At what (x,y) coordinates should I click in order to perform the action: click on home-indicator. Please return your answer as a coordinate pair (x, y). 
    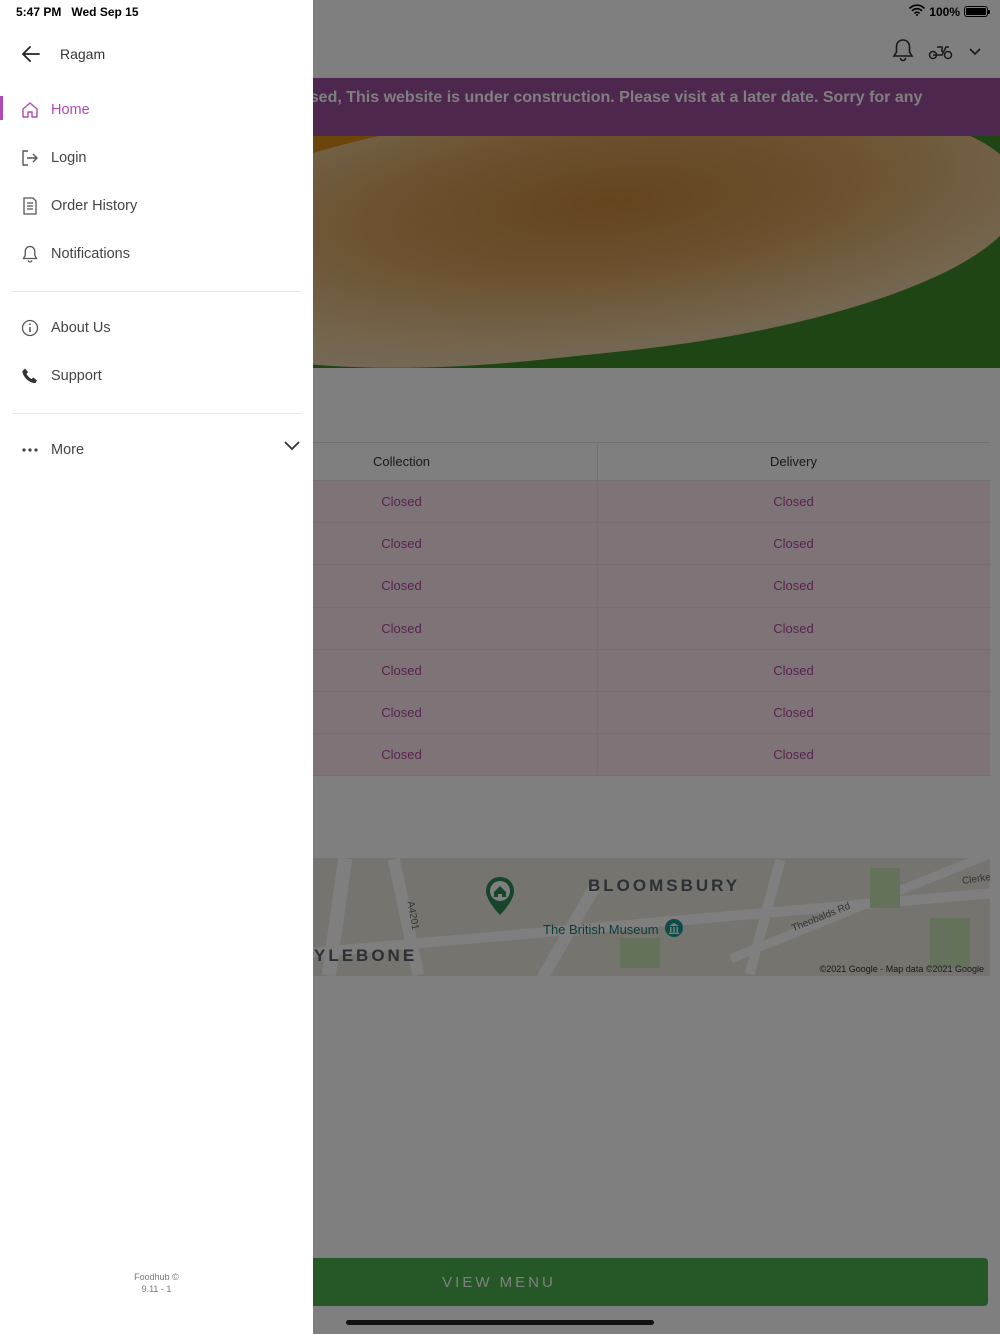
    Looking at the image, I should click on (500, 1322).